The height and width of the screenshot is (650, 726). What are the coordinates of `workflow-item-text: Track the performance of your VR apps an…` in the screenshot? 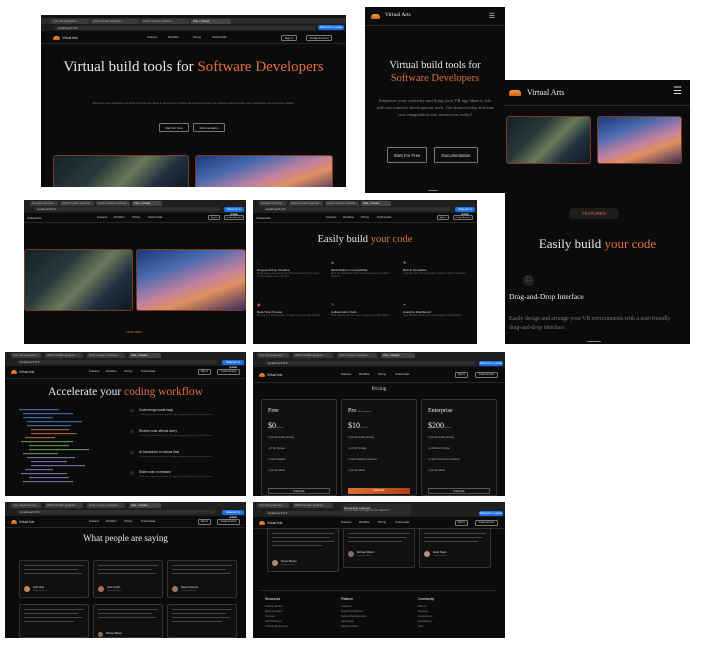 It's located at (176, 457).